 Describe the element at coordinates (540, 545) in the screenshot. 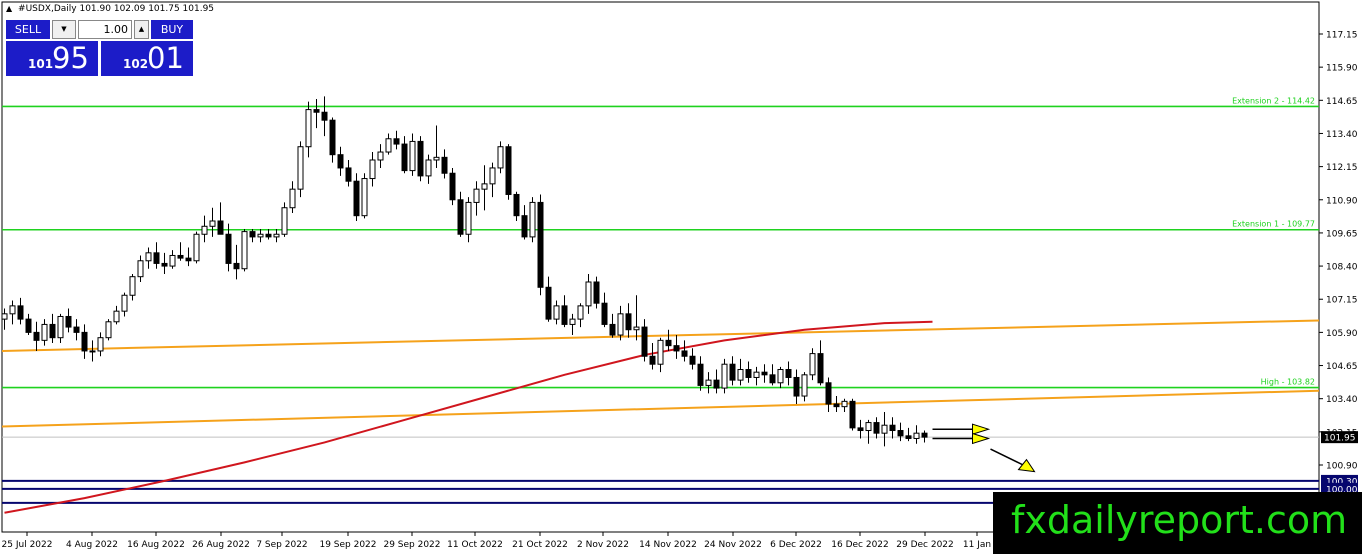

I see `x-tick-label: 21 Oct 2022` at that location.